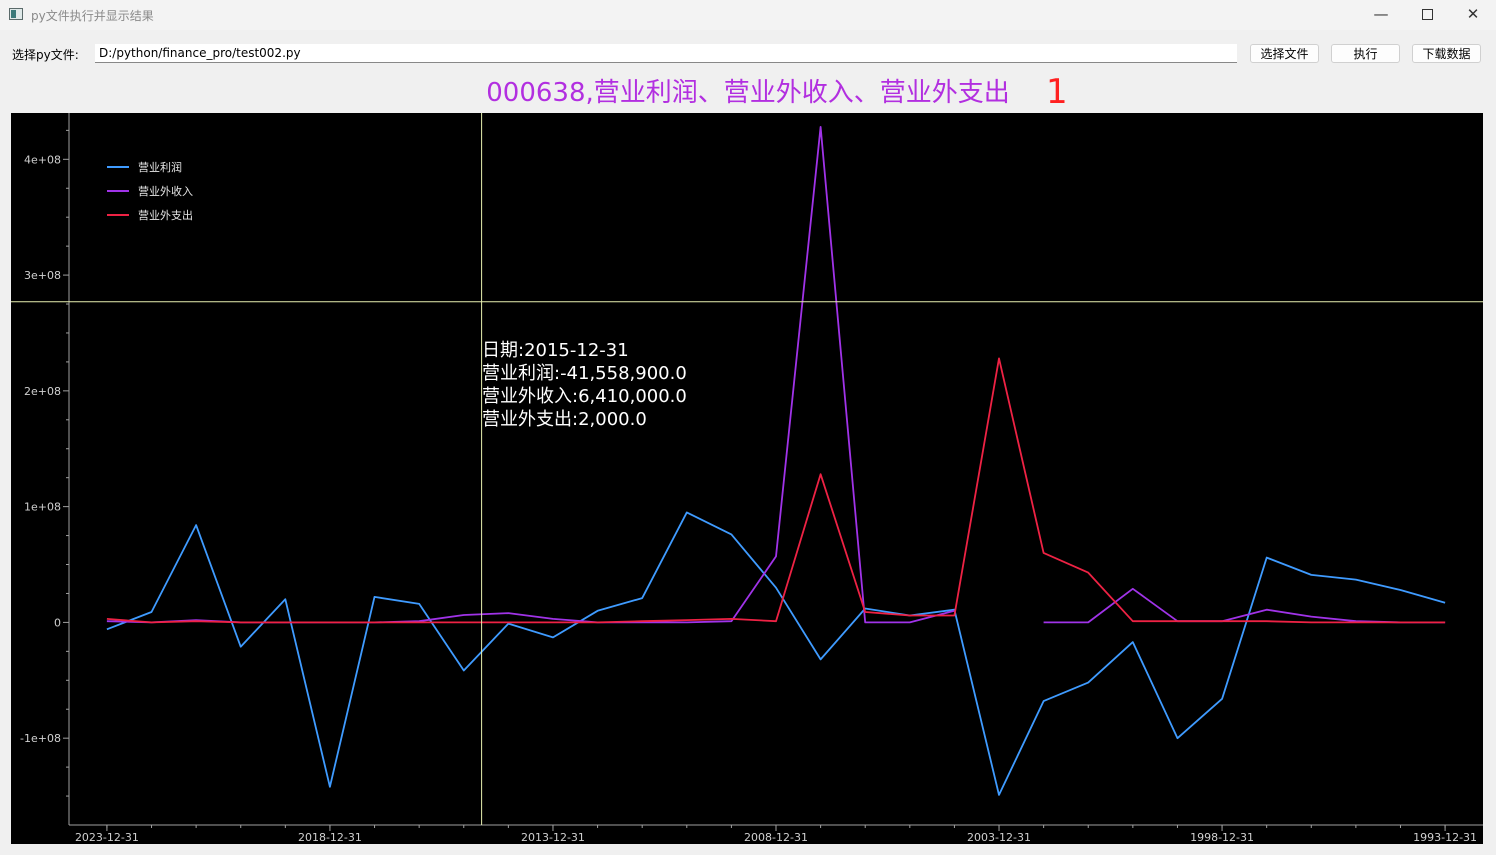  What do you see at coordinates (776, 837) in the screenshot?
I see `x-tick-label: 2008-12-31` at bounding box center [776, 837].